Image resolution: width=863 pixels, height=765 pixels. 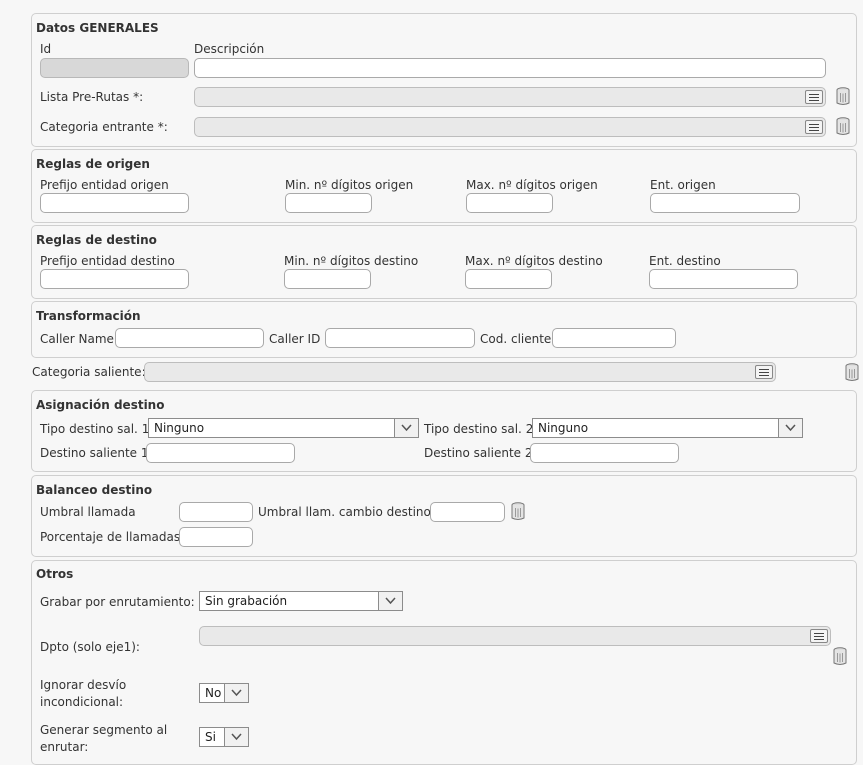 What do you see at coordinates (94, 453) in the screenshot?
I see `destino-saliente-1-label: Destino saliente 1` at bounding box center [94, 453].